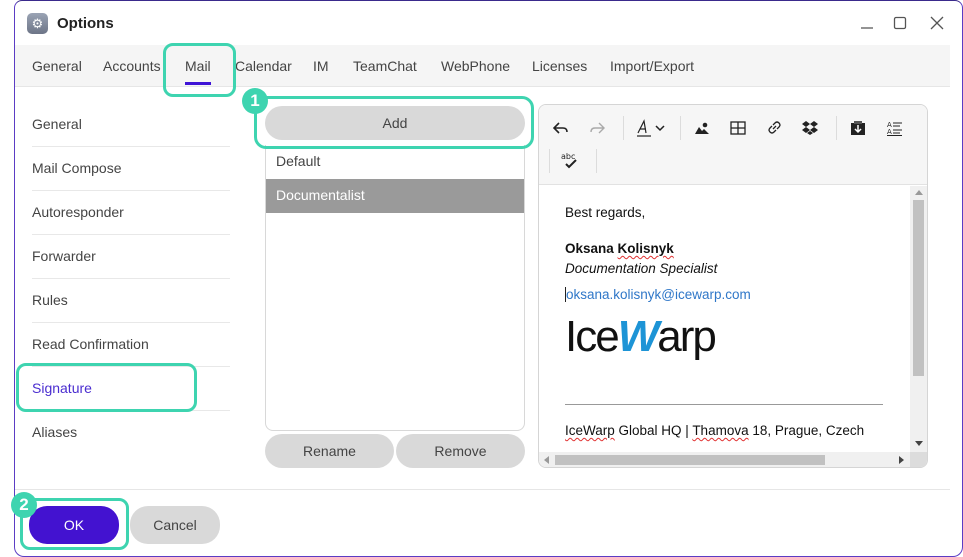 The height and width of the screenshot is (557, 963). Describe the element at coordinates (395, 123) in the screenshot. I see `add-signature-button: Add` at that location.